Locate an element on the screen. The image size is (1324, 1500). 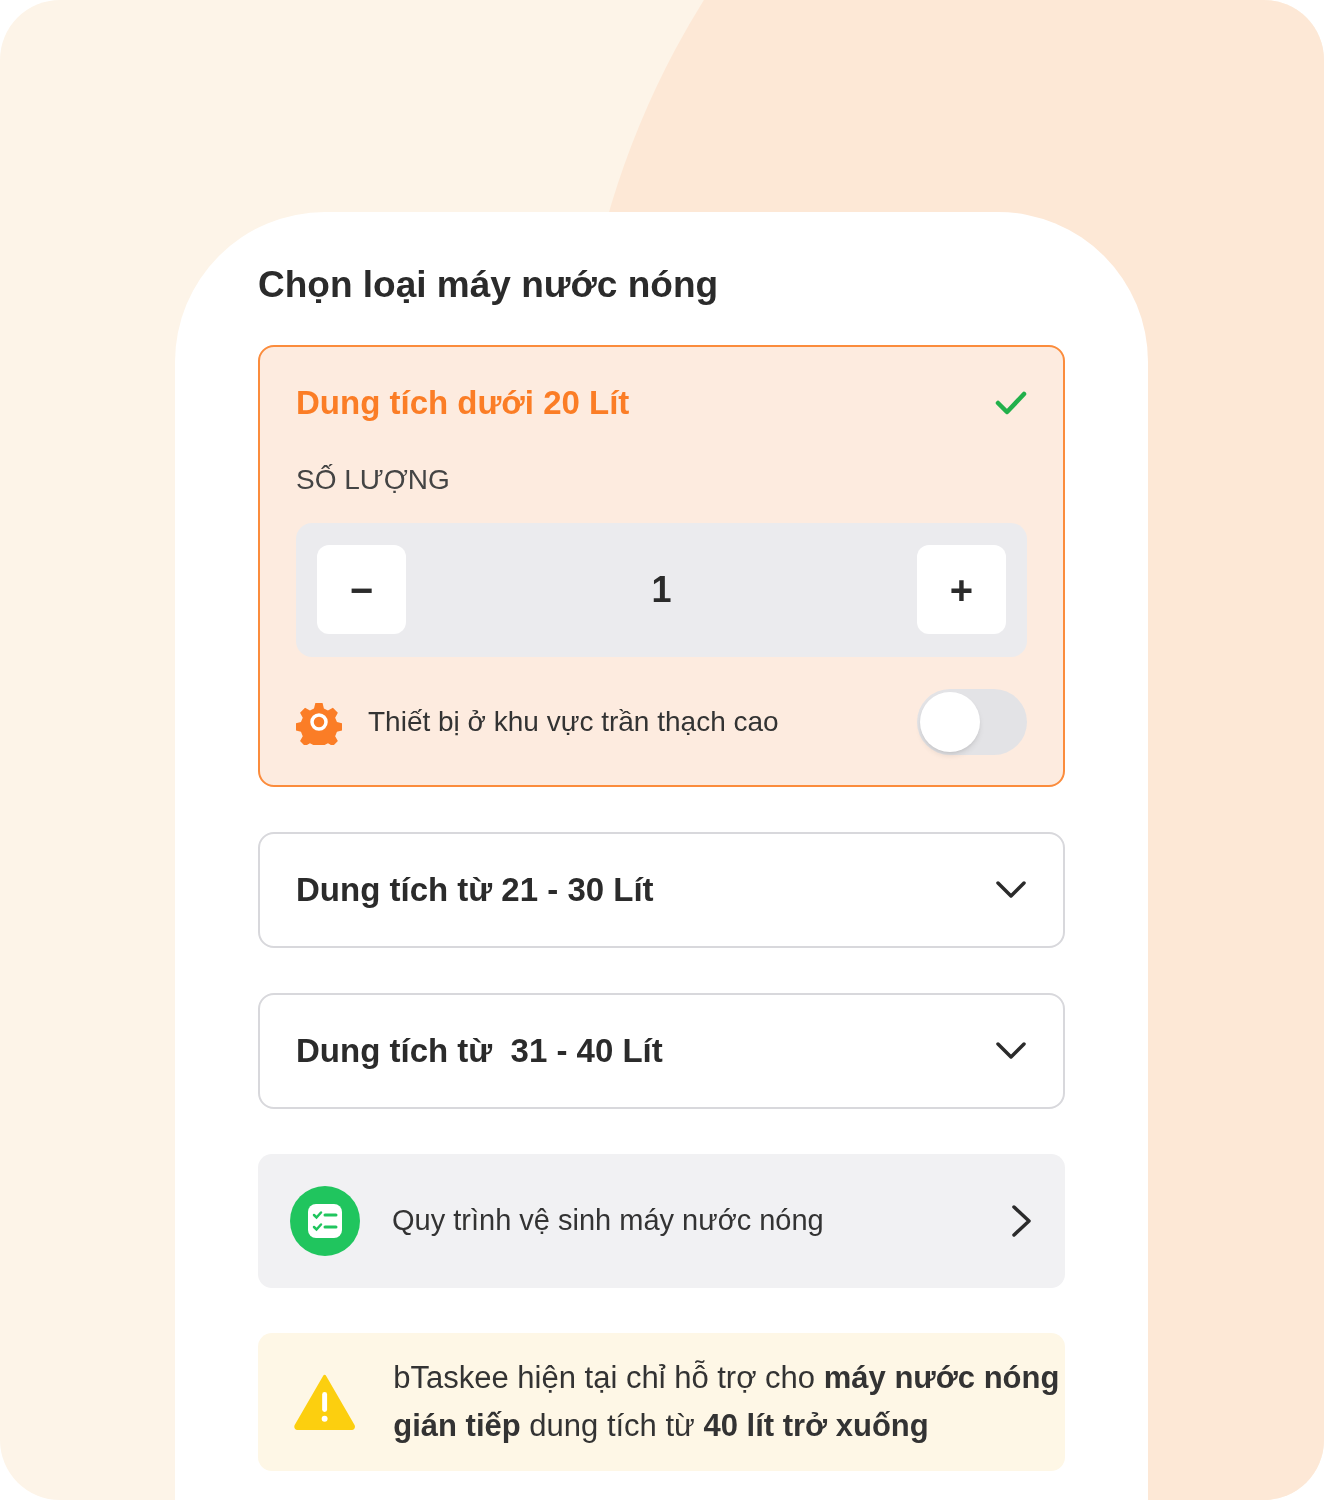
quantity-value: 1 is located at coordinates (661, 589).